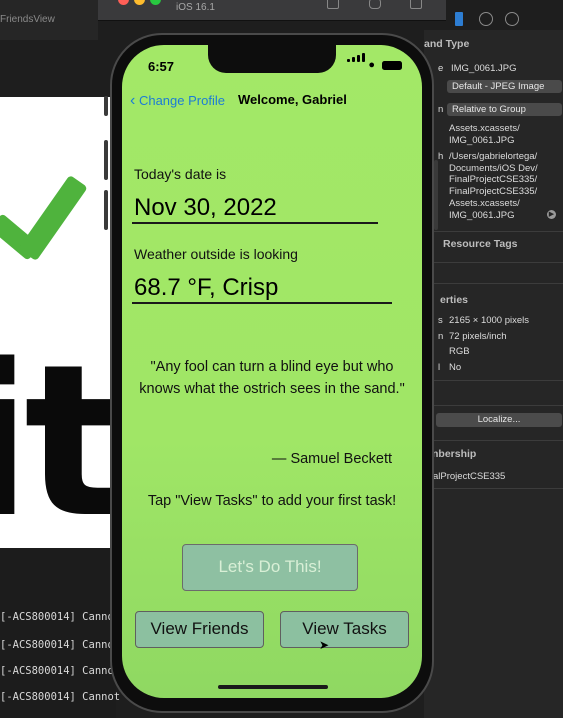 This screenshot has width=563, height=718. Describe the element at coordinates (493, 168) in the screenshot. I see `full-path-line: Documents/iOS Dev/` at that location.